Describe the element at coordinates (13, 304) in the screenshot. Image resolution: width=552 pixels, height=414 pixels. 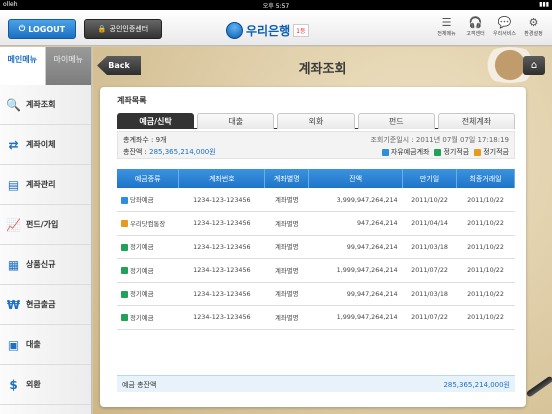
I see `cash-icon: ₩` at that location.